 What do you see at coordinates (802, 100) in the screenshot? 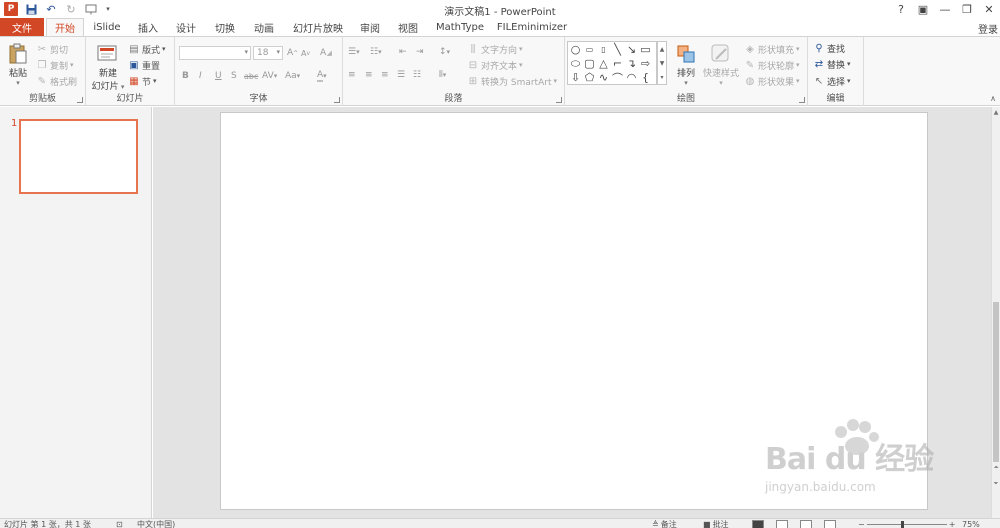
I see `drawing-launcher-icon` at bounding box center [802, 100].